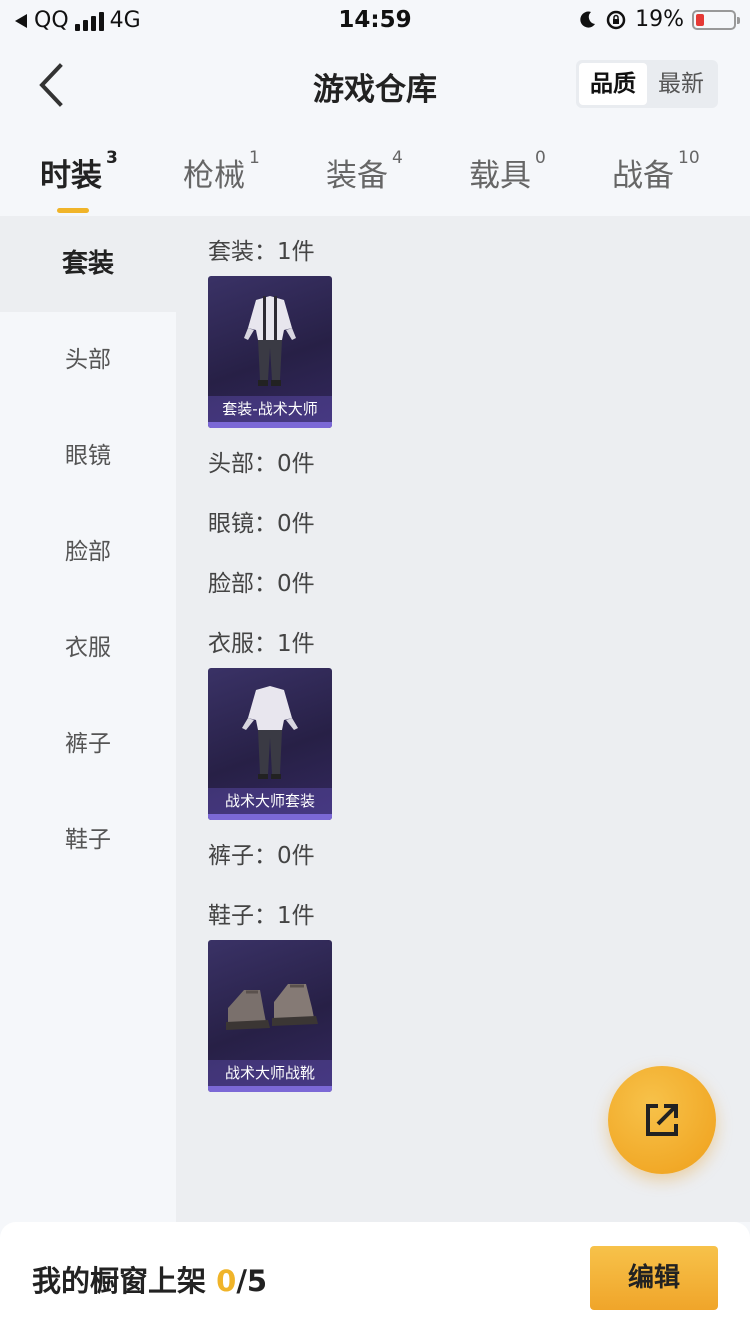  What do you see at coordinates (261, 856) in the screenshot?
I see `section-title-pants: 裤子：0件` at bounding box center [261, 856].